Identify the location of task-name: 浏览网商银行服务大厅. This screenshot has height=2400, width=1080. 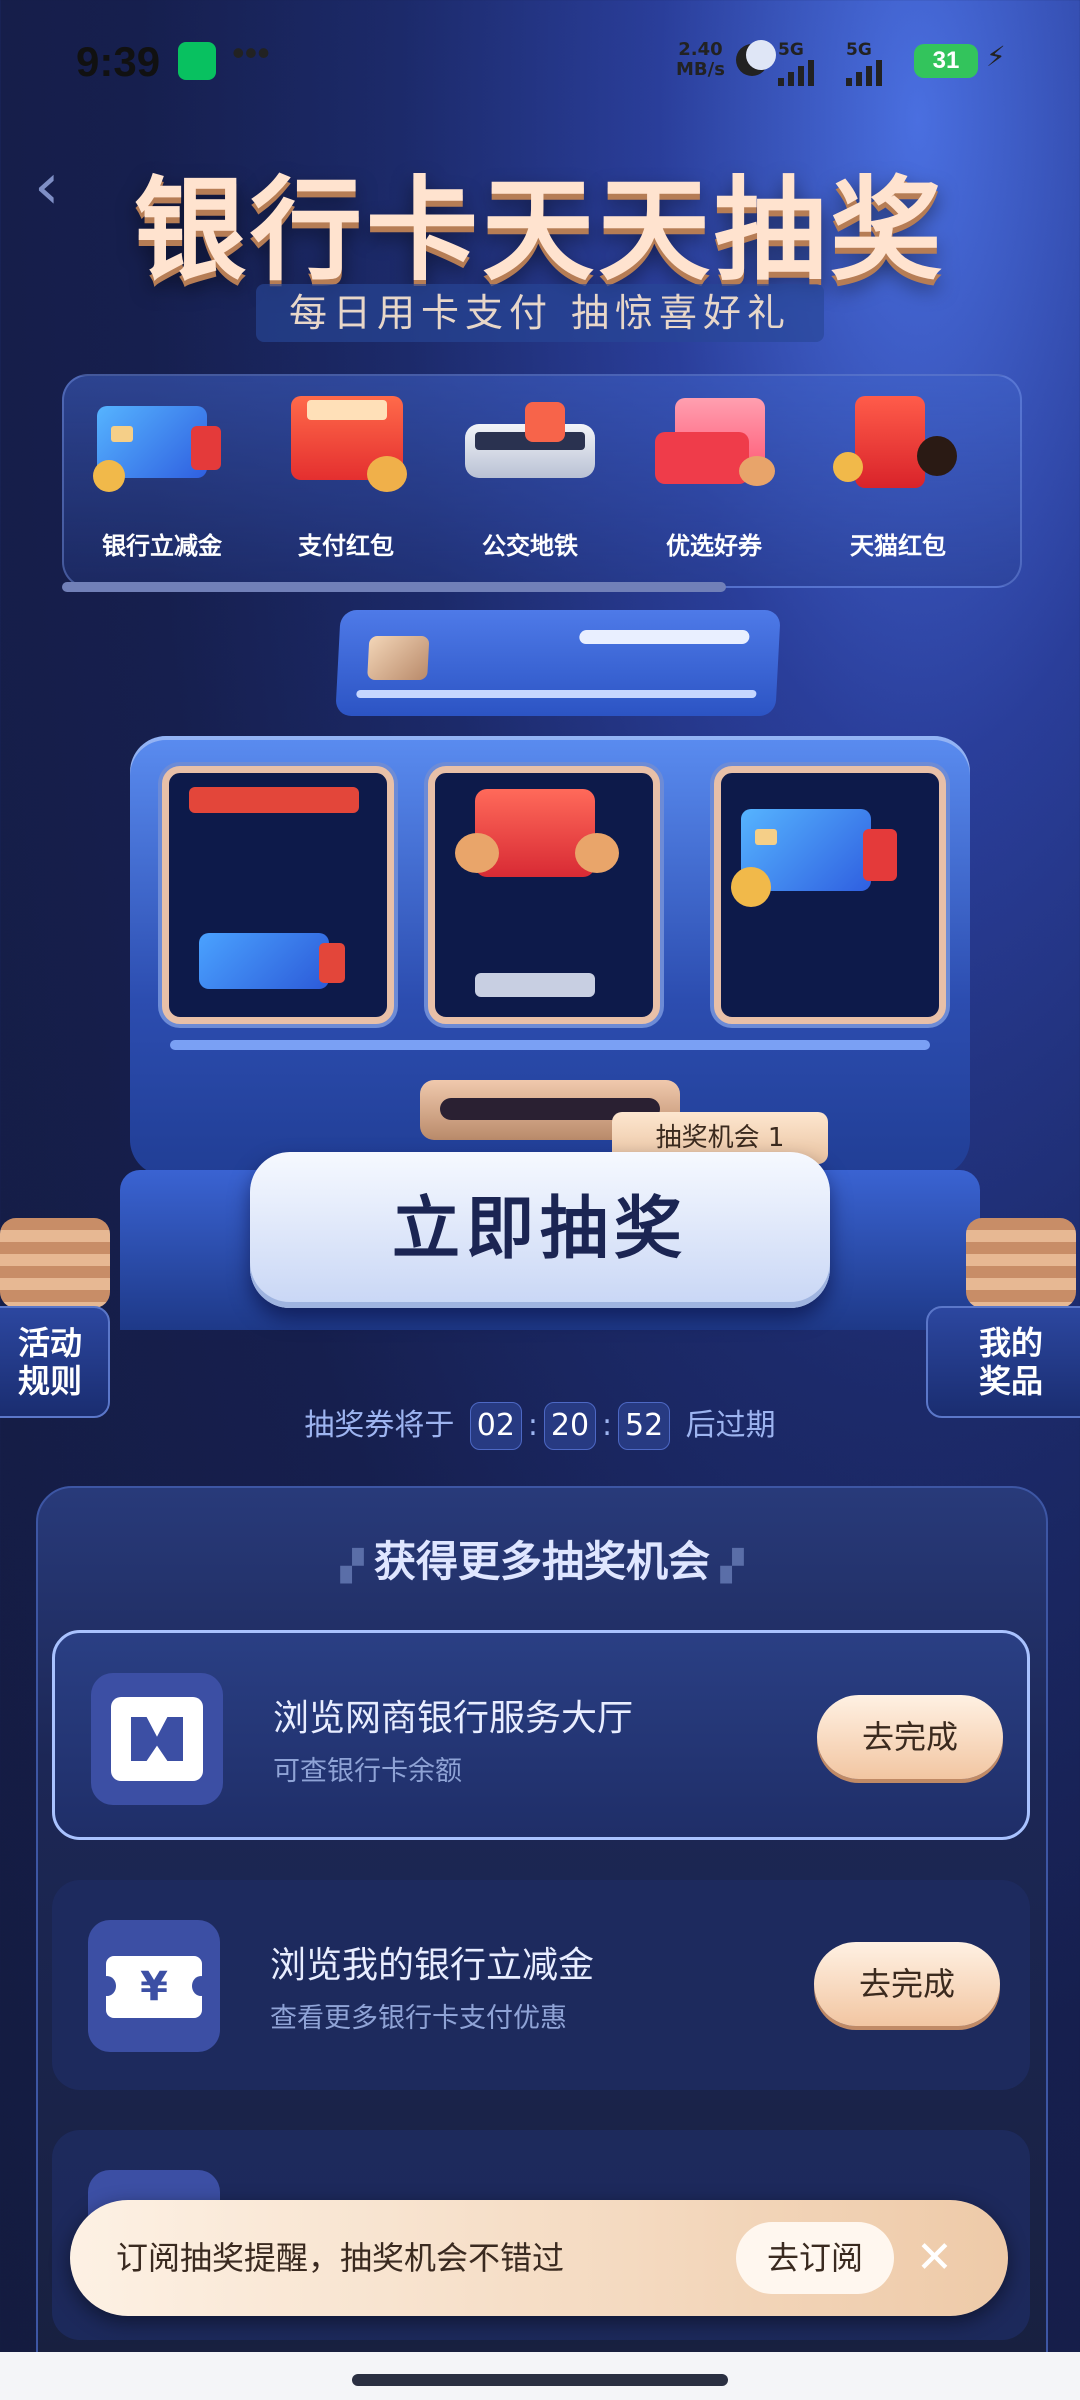
(453, 1718).